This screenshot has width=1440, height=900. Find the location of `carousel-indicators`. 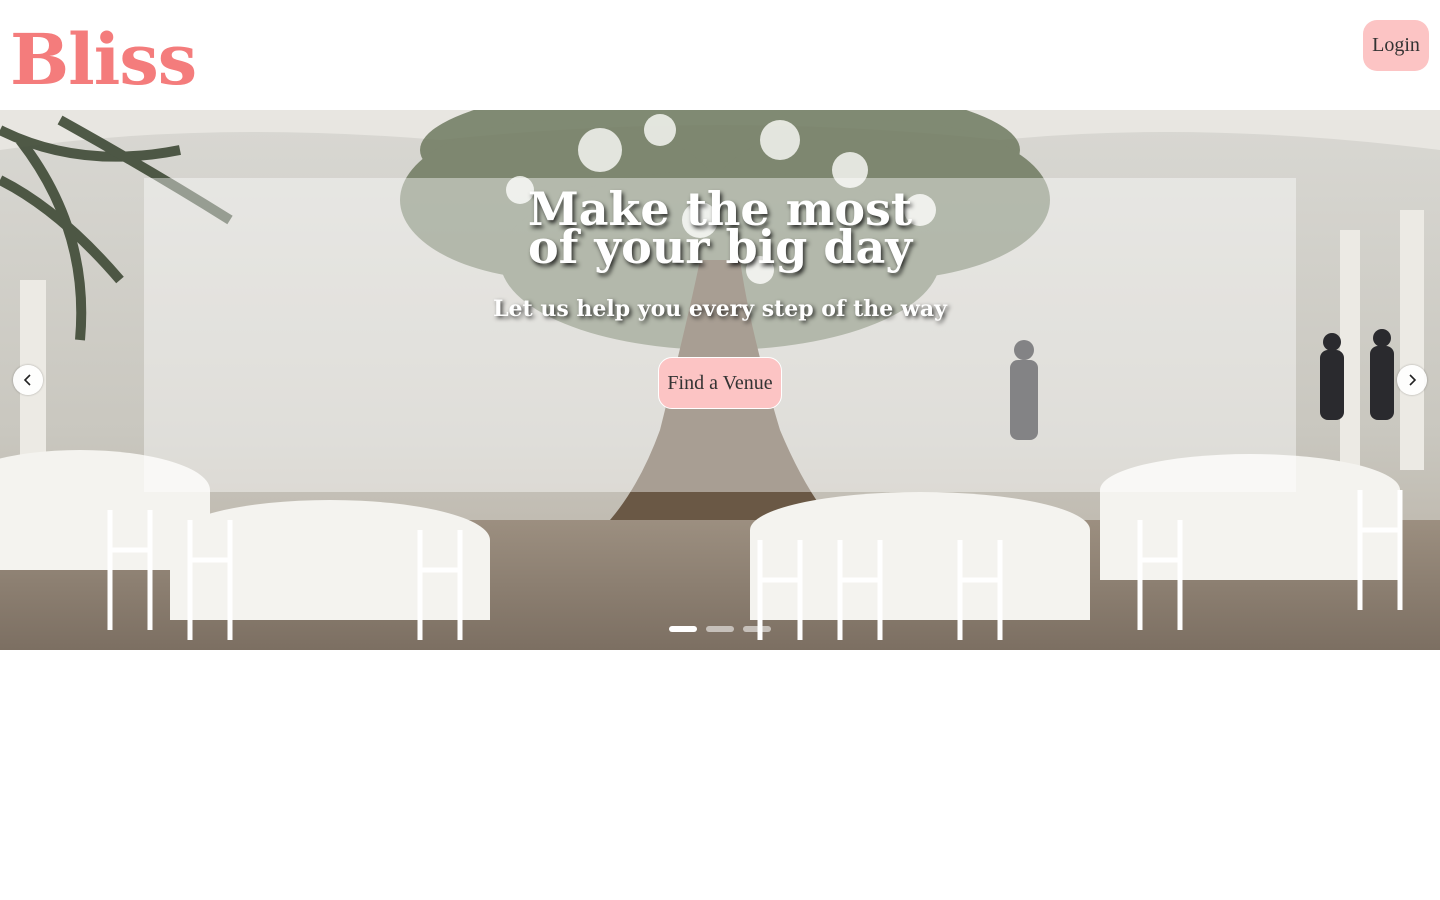

carousel-indicators is located at coordinates (720, 629).